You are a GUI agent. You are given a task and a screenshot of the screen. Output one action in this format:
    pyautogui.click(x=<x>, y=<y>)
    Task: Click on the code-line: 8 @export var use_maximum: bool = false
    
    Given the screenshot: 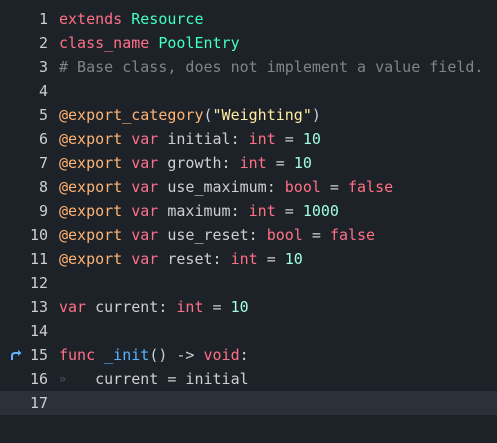 What is the action you would take?
    pyautogui.click(x=248, y=187)
    